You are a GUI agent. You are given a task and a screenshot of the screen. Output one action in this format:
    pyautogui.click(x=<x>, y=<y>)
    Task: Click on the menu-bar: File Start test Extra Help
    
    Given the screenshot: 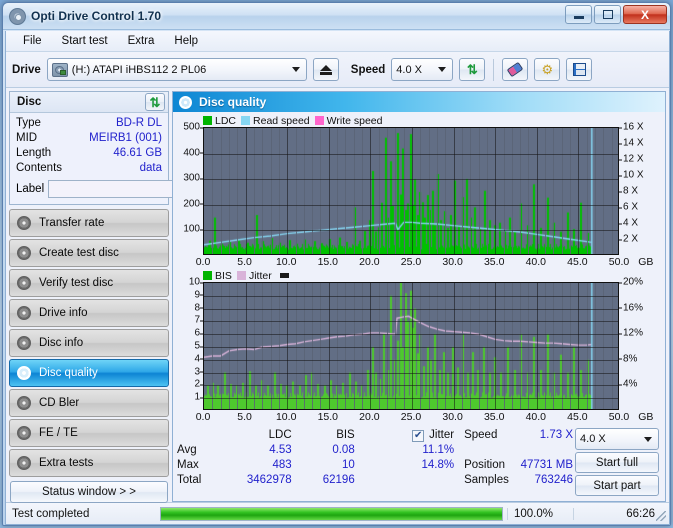 What is the action you would take?
    pyautogui.click(x=337, y=41)
    